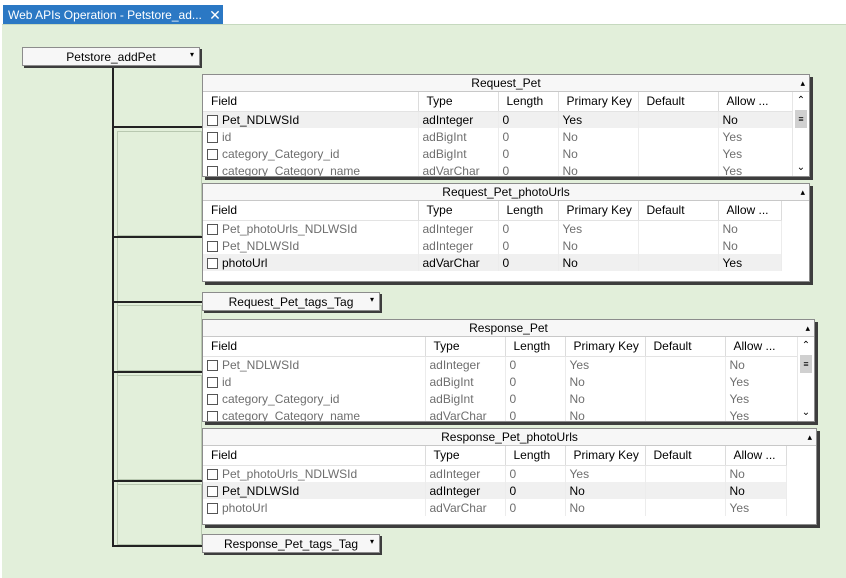 This screenshot has height=578, width=846. Describe the element at coordinates (157, 127) in the screenshot. I see `branch-request-pet` at that location.